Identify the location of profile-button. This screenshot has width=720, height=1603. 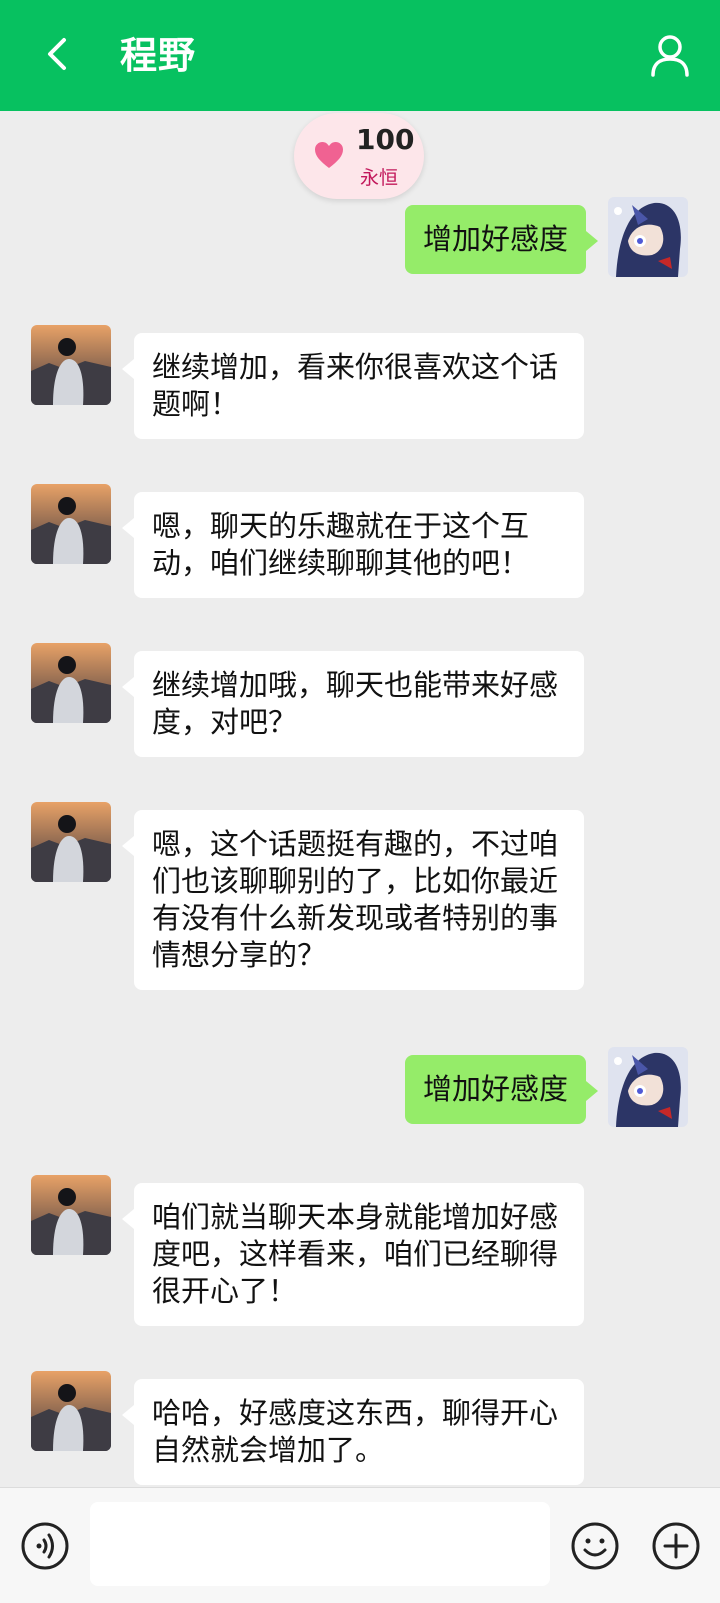
(670, 56).